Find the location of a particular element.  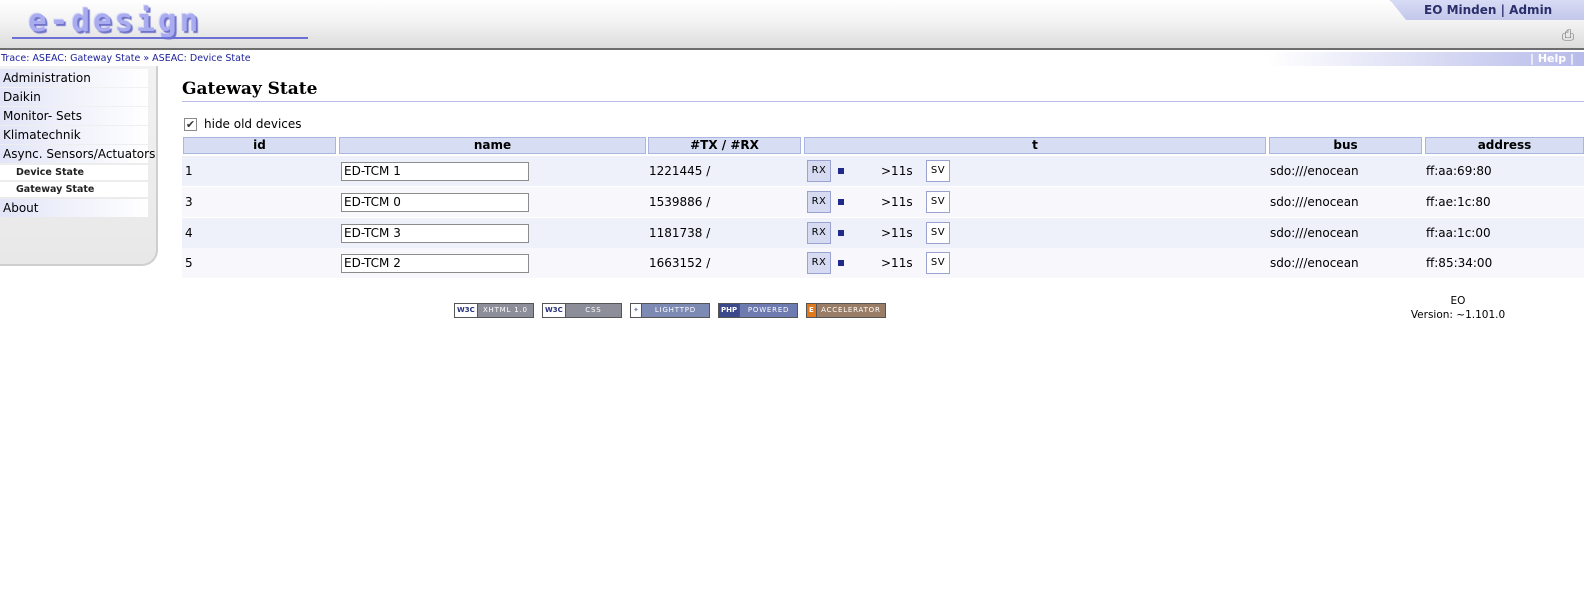

sidebar-item-about: About is located at coordinates (74, 208).